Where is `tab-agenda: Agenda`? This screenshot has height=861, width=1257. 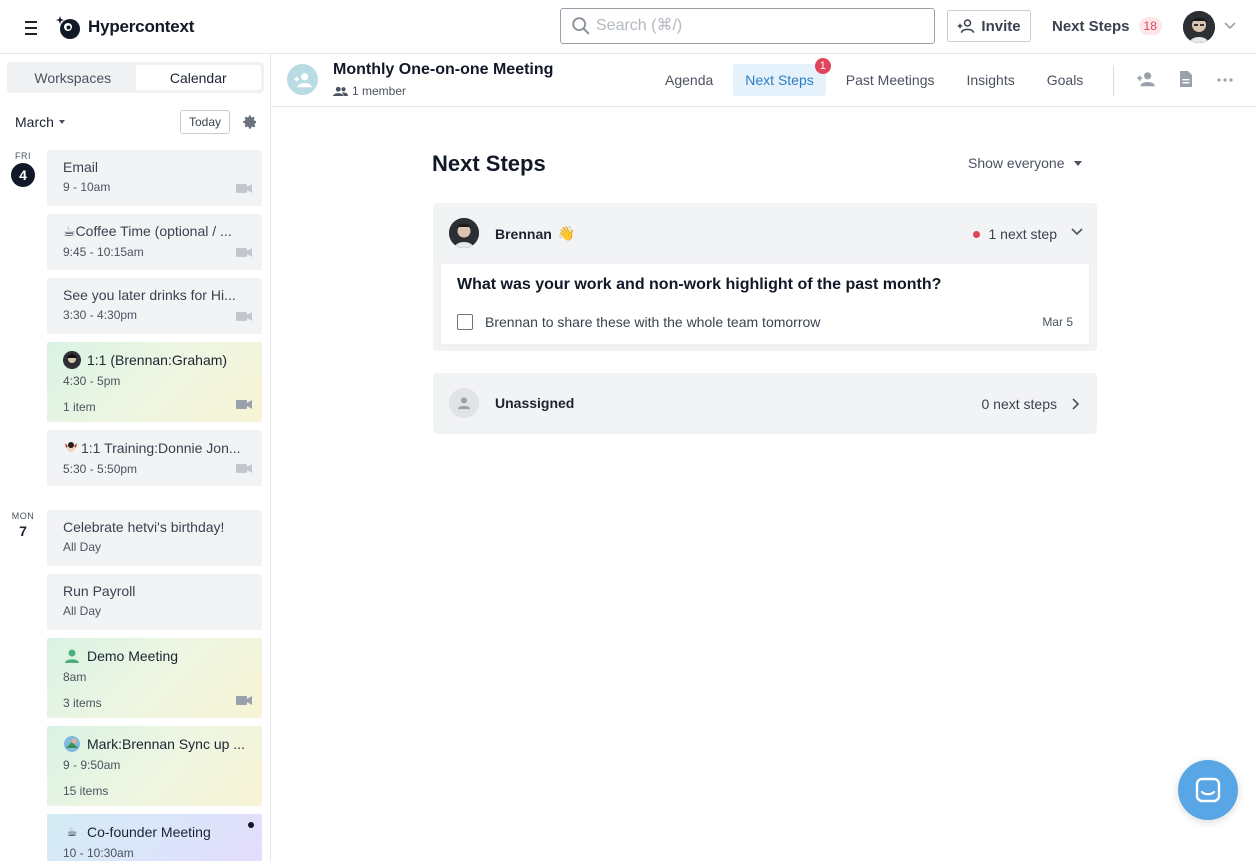 tab-agenda: Agenda is located at coordinates (689, 80).